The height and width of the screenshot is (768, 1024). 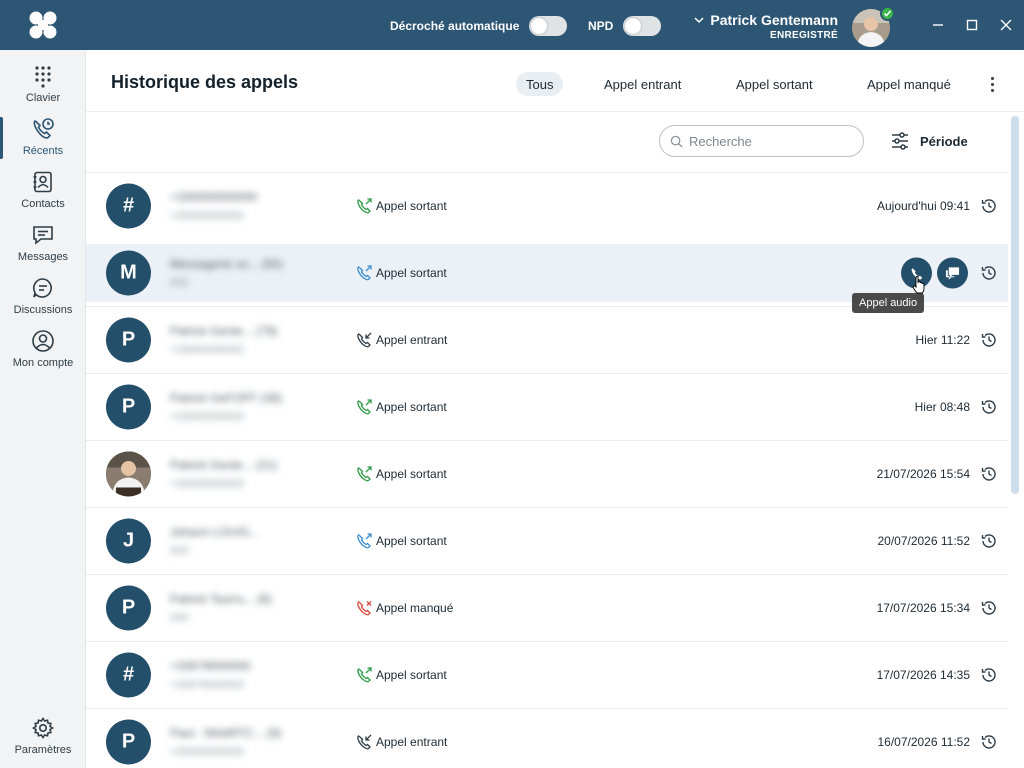 What do you see at coordinates (245, 340) in the screenshot?
I see `contact-name-blurred: Patrick Gente... (78) +33000000000` at bounding box center [245, 340].